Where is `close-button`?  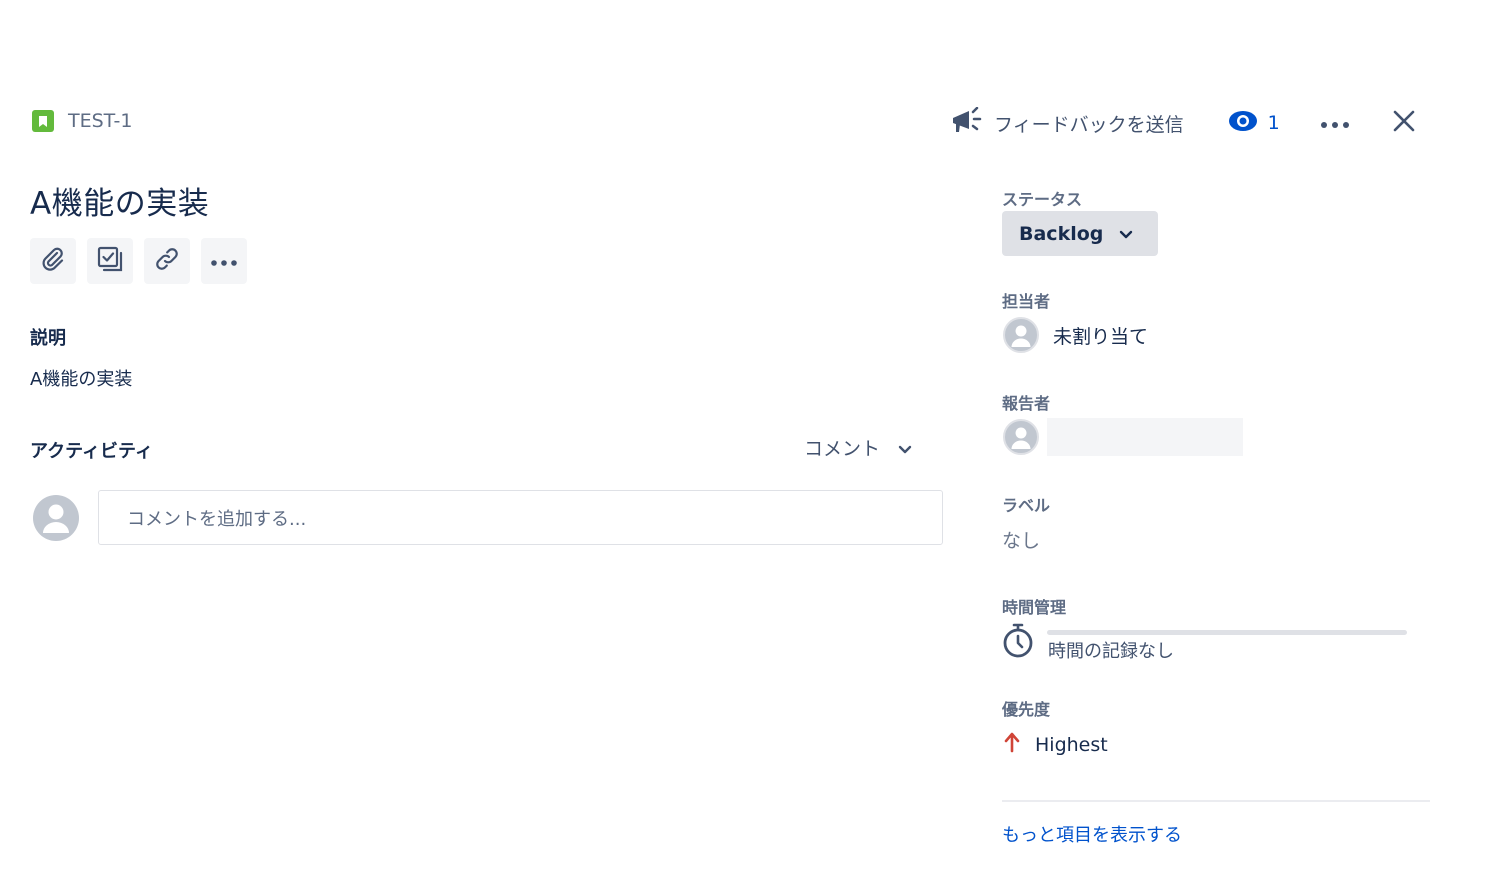 close-button is located at coordinates (1404, 123).